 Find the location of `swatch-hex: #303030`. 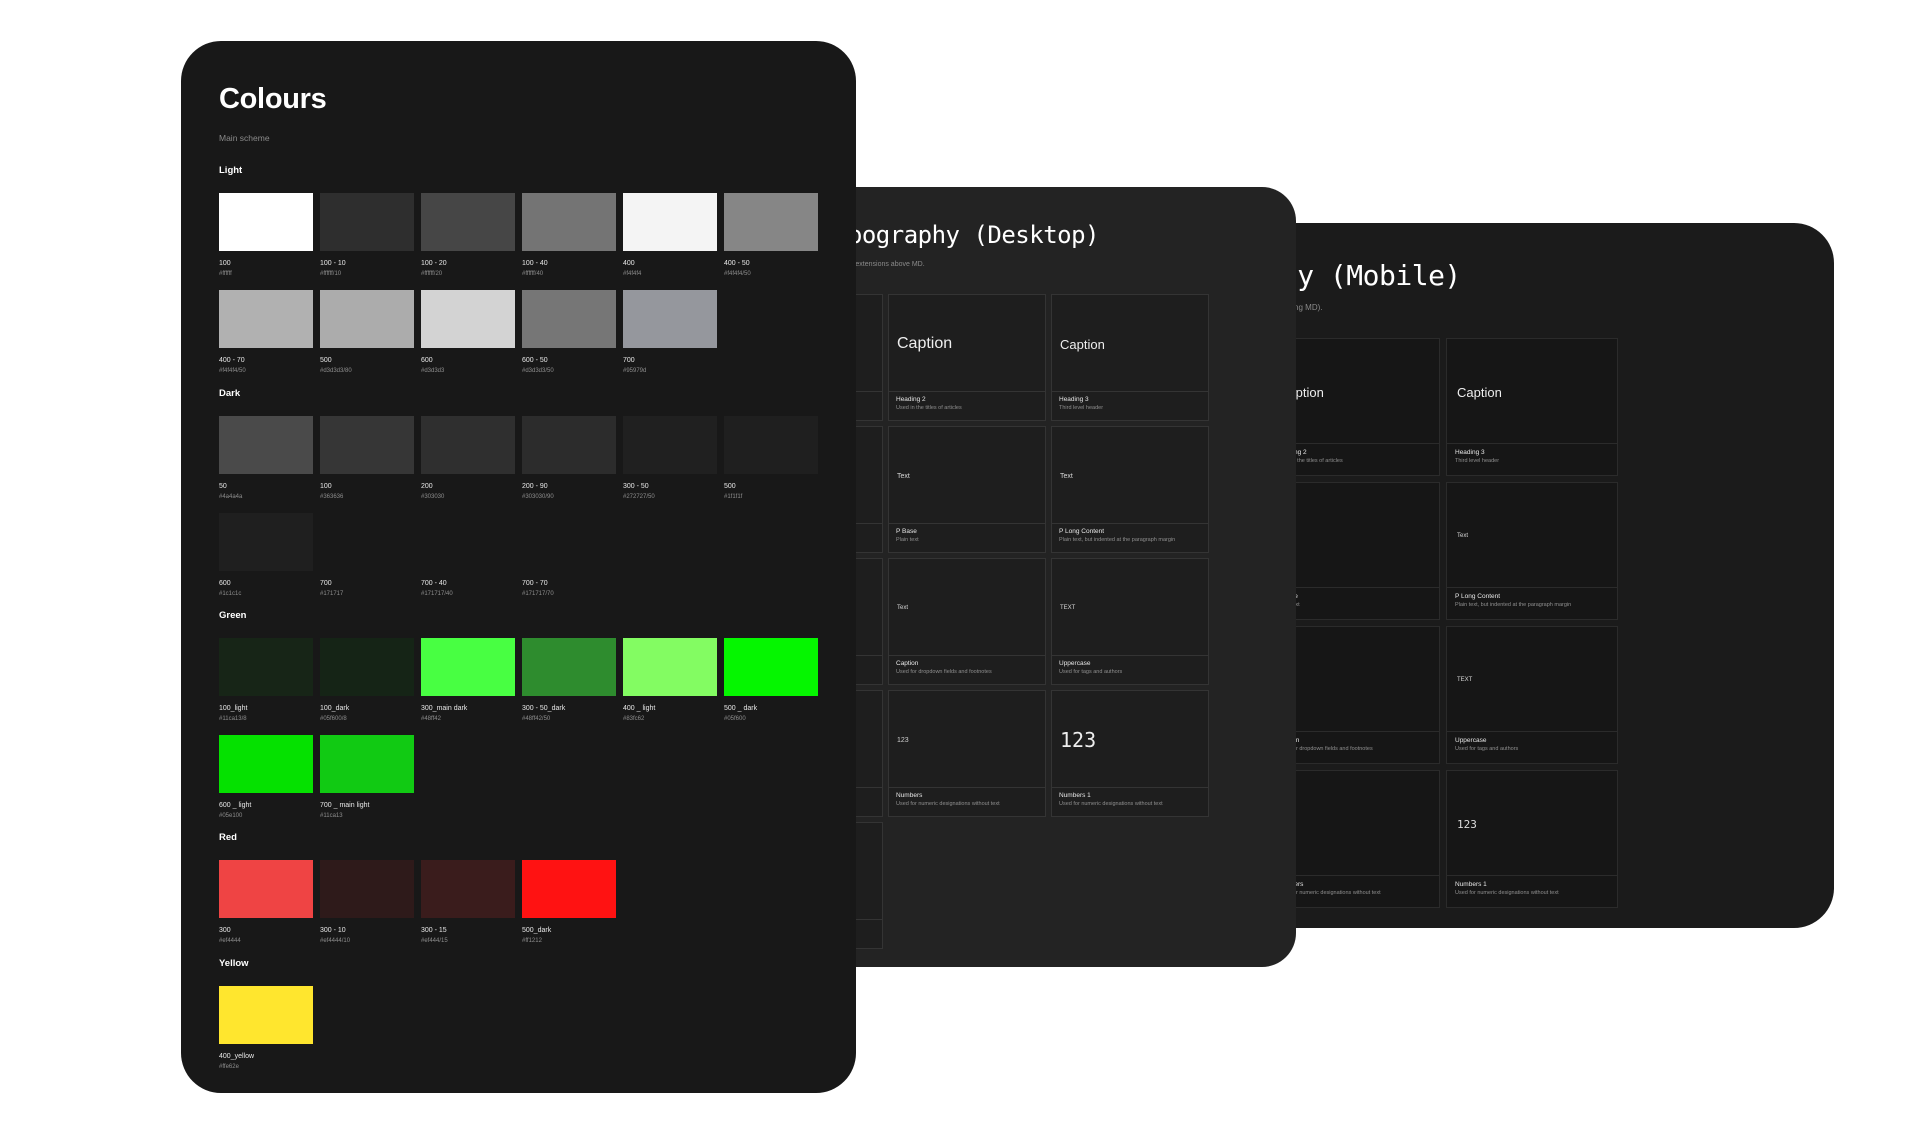

swatch-hex: #303030 is located at coordinates (433, 497).